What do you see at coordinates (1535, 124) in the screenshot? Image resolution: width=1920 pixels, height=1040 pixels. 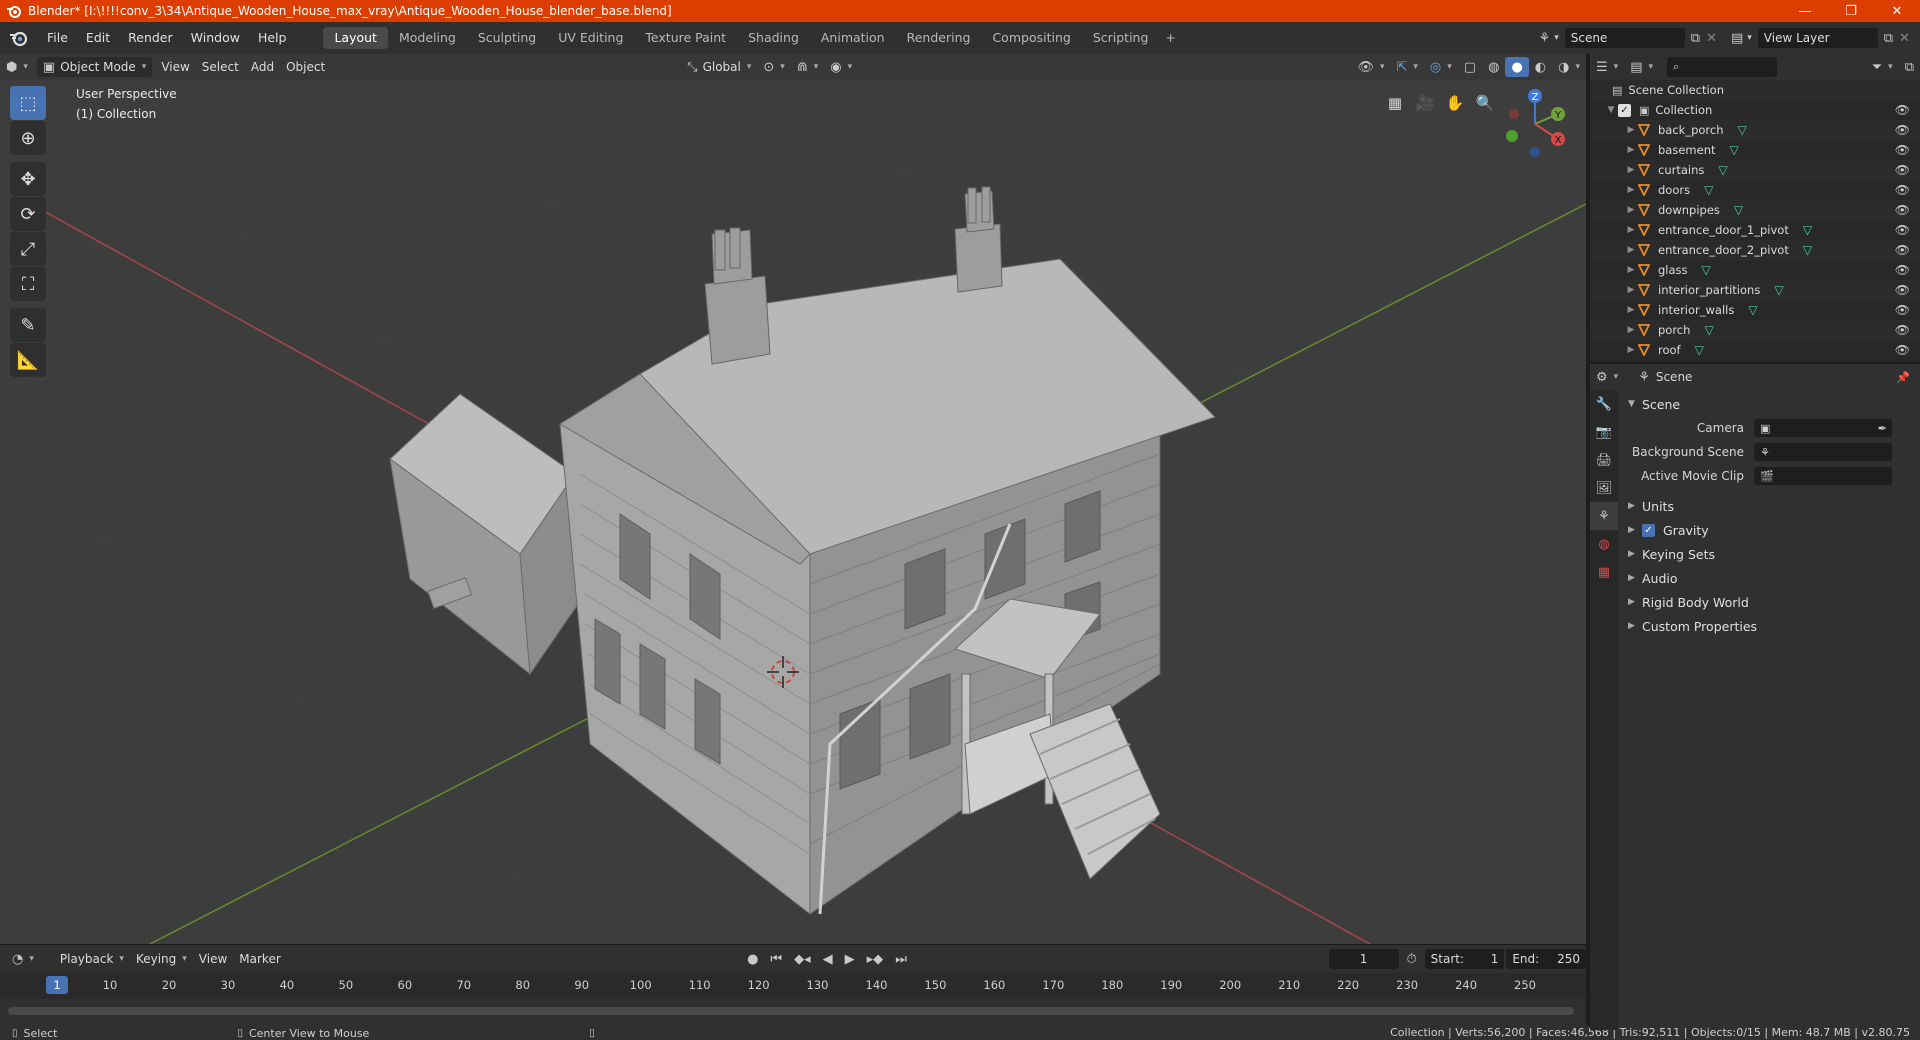 I see `navigation-gizmo: Z Y X` at bounding box center [1535, 124].